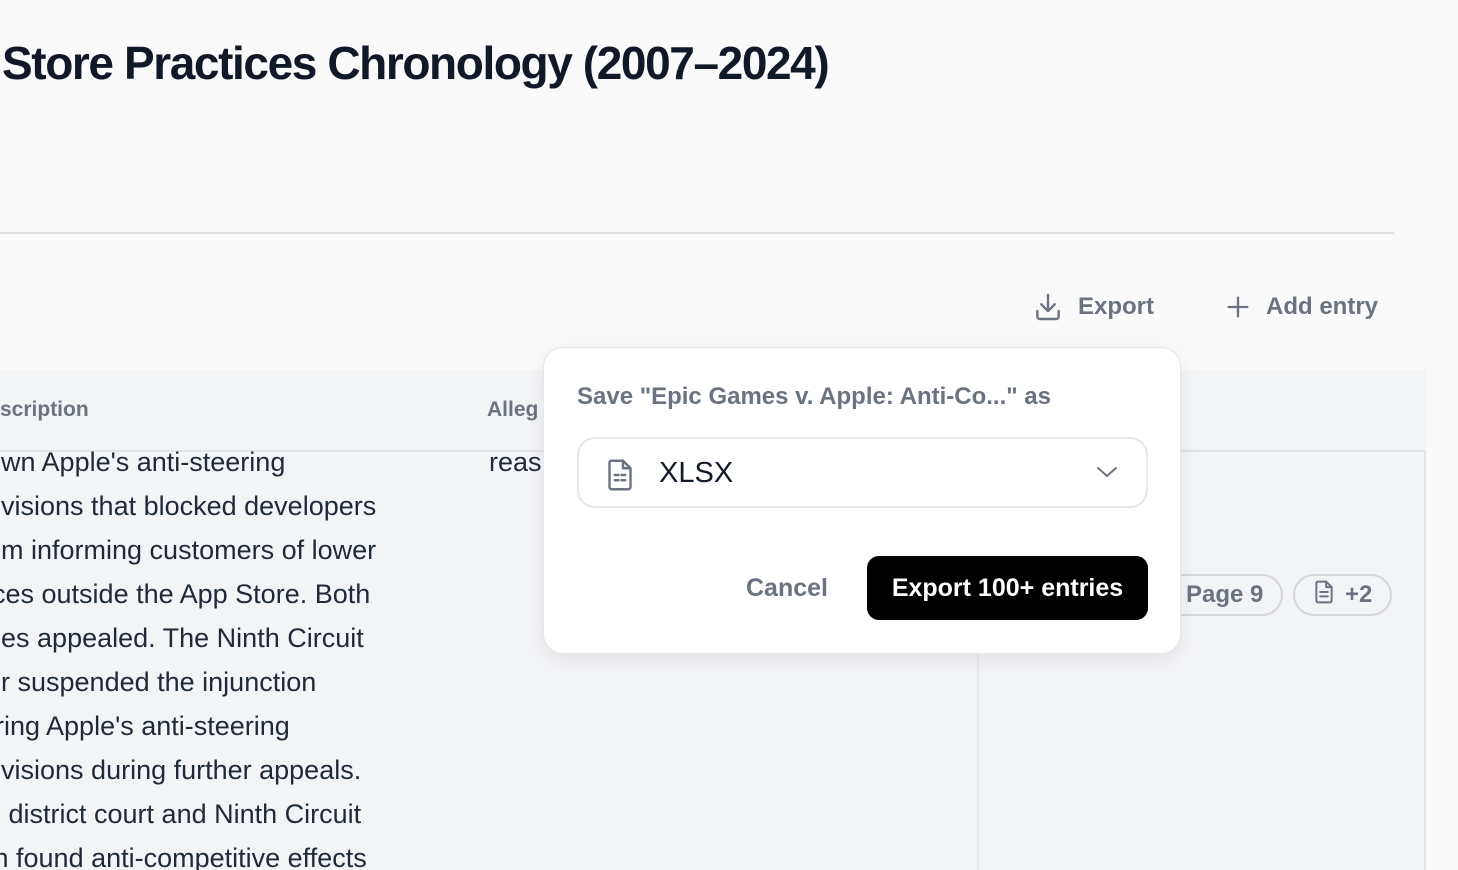 The height and width of the screenshot is (870, 1458). Describe the element at coordinates (1324, 595) in the screenshot. I see `document-icon` at that location.